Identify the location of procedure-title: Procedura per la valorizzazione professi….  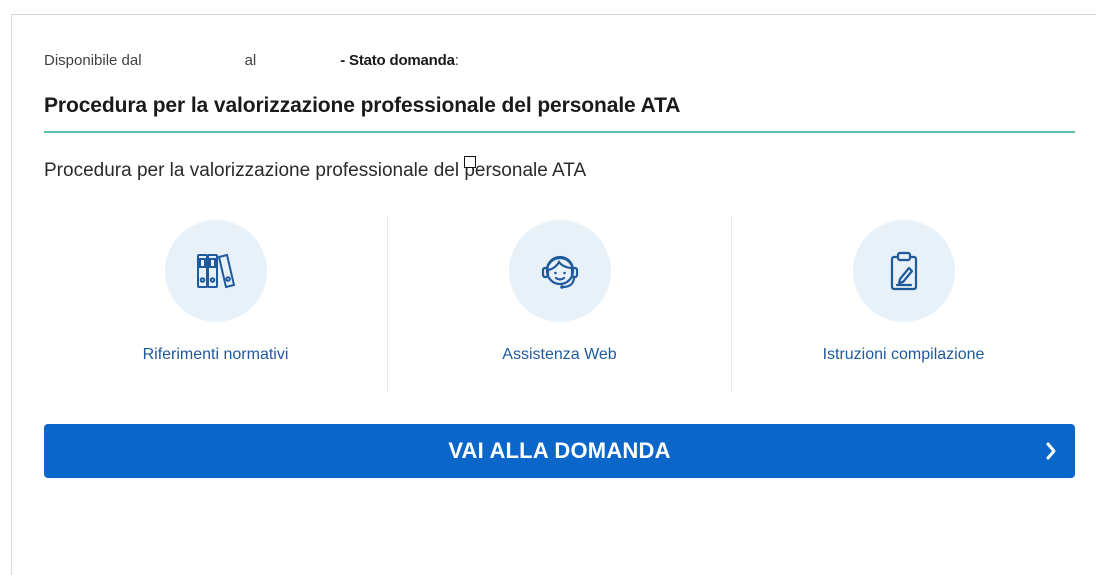
(362, 105).